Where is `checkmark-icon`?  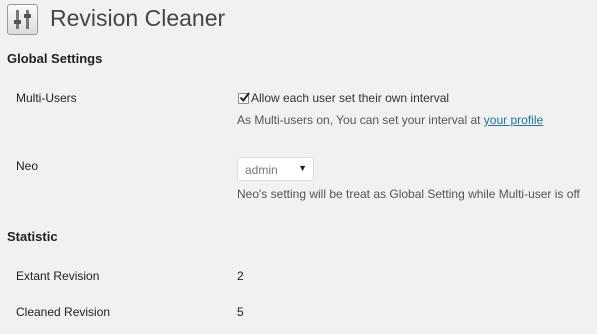
checkmark-icon is located at coordinates (244, 97).